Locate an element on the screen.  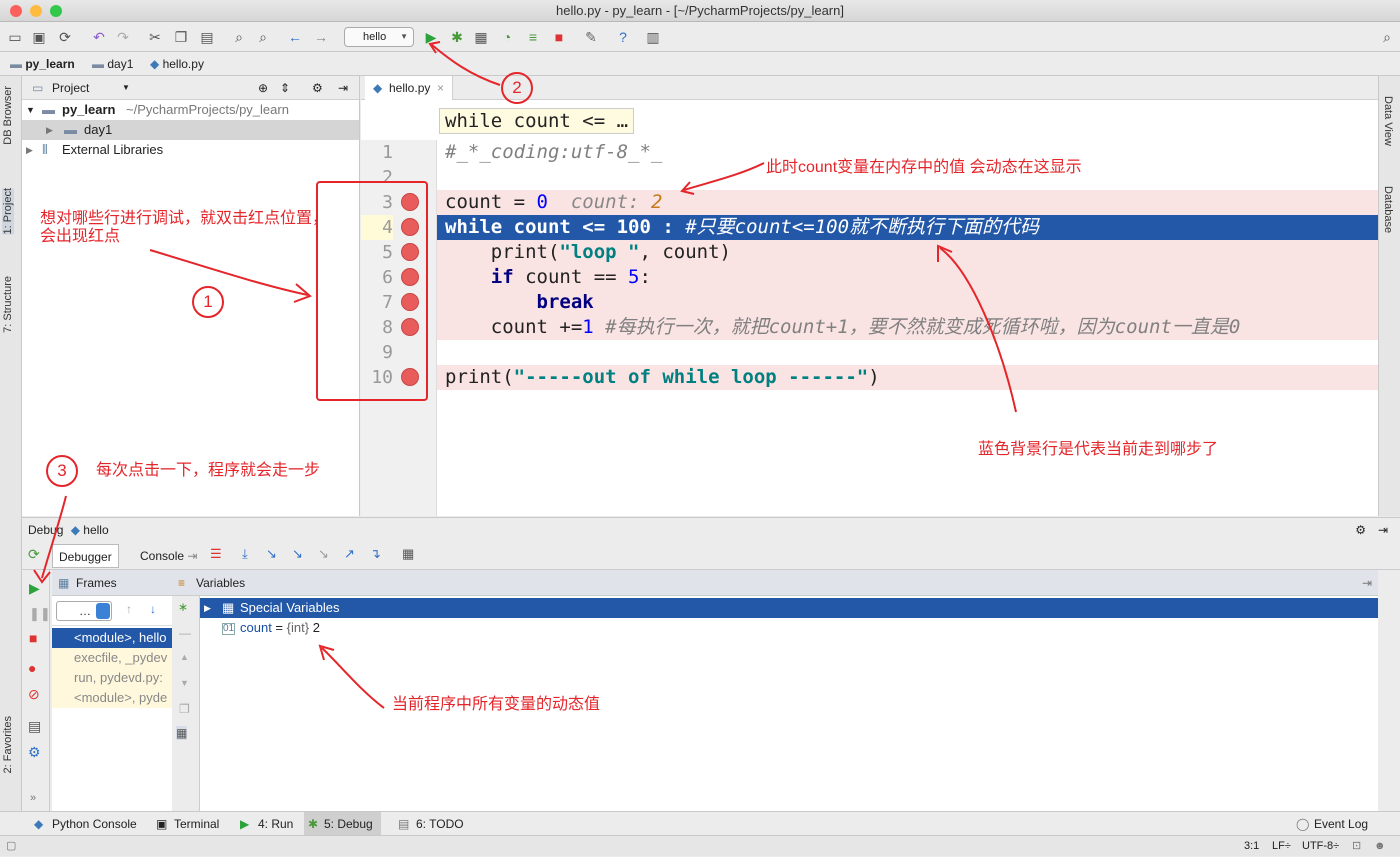
zoom-window-button is located at coordinates (56, 11).